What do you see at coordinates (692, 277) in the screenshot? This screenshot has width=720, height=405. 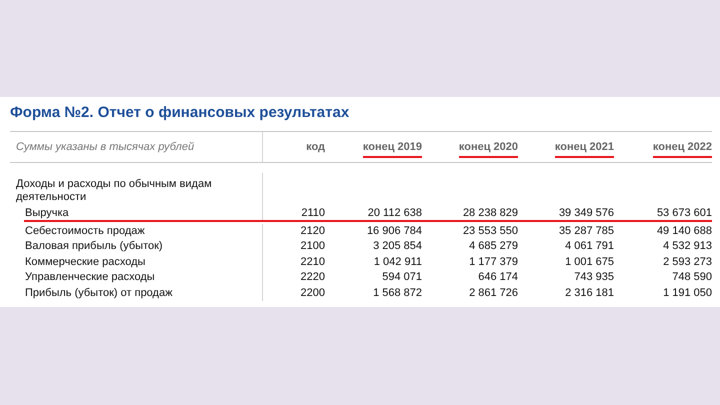 I see `table-cell: 748 590` at bounding box center [692, 277].